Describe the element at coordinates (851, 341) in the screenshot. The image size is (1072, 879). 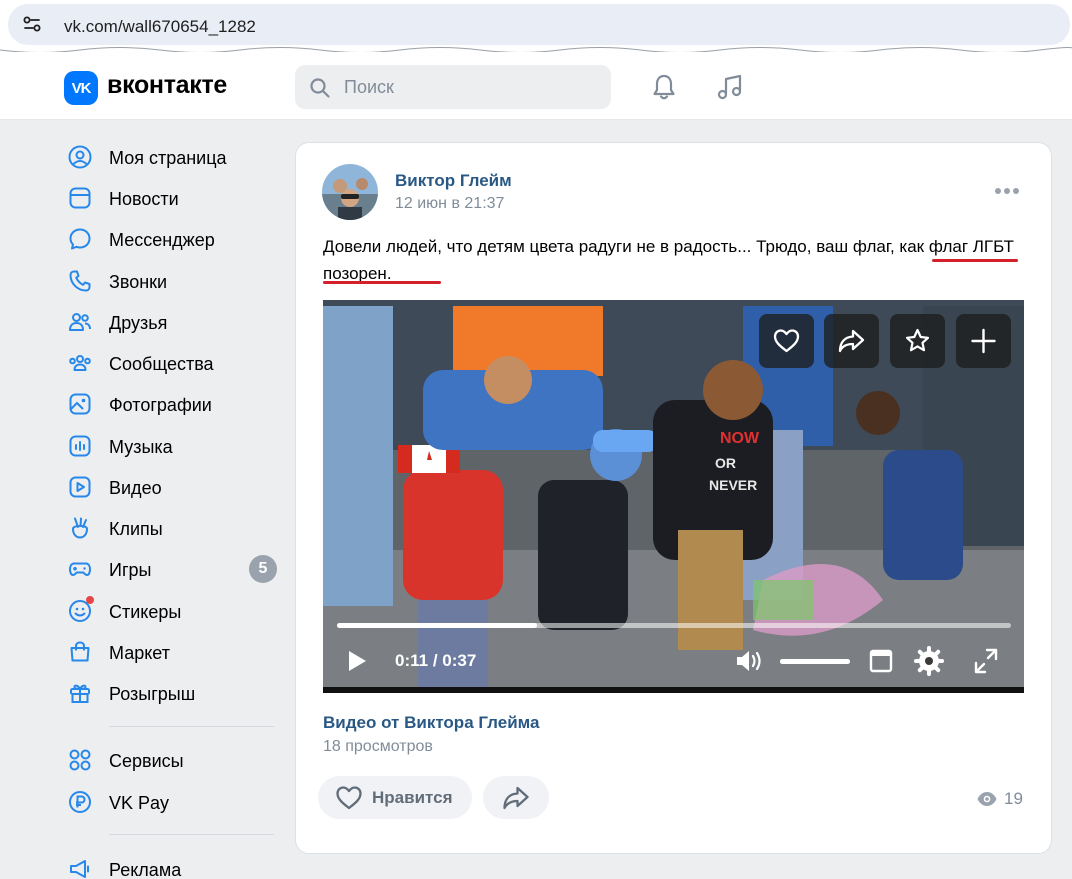
I see `video-share-button` at that location.